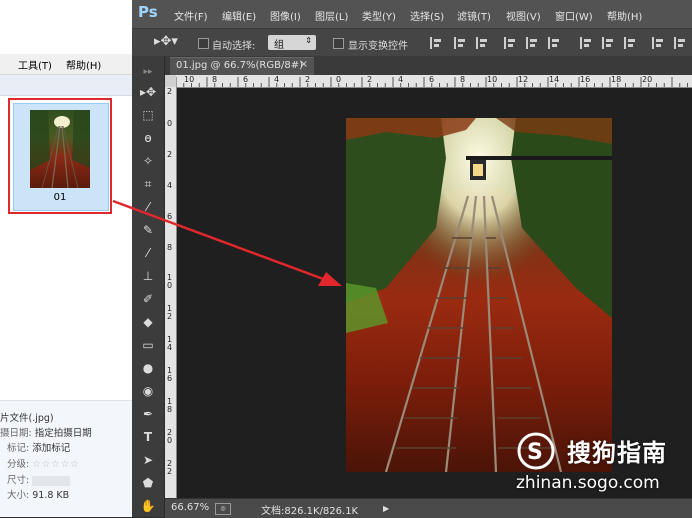  I want to click on auto-select-dropdown: 组 ⇕, so click(292, 43).